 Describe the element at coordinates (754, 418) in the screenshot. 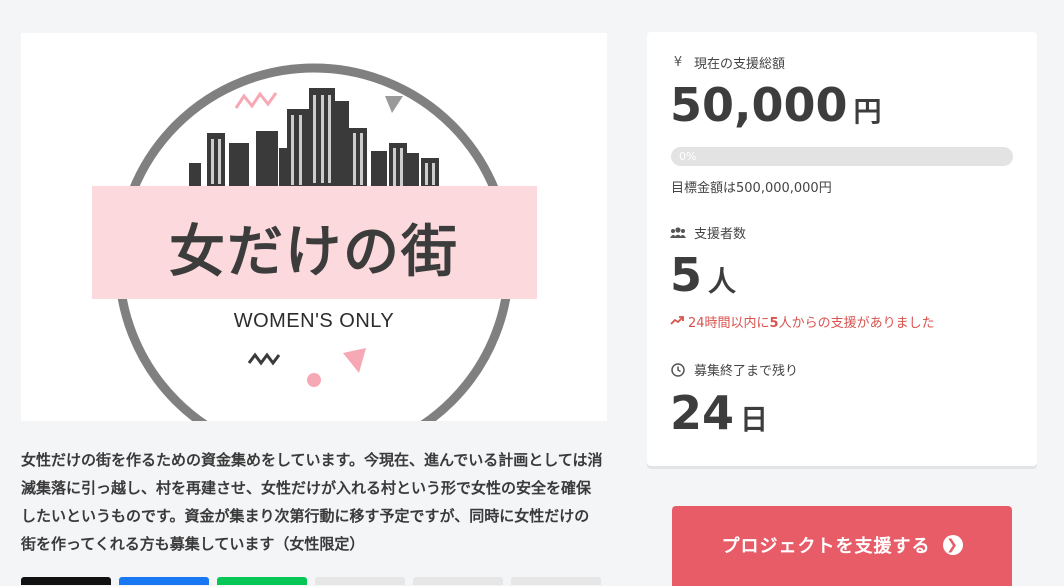

I see `remaining-days-unit: 日` at that location.